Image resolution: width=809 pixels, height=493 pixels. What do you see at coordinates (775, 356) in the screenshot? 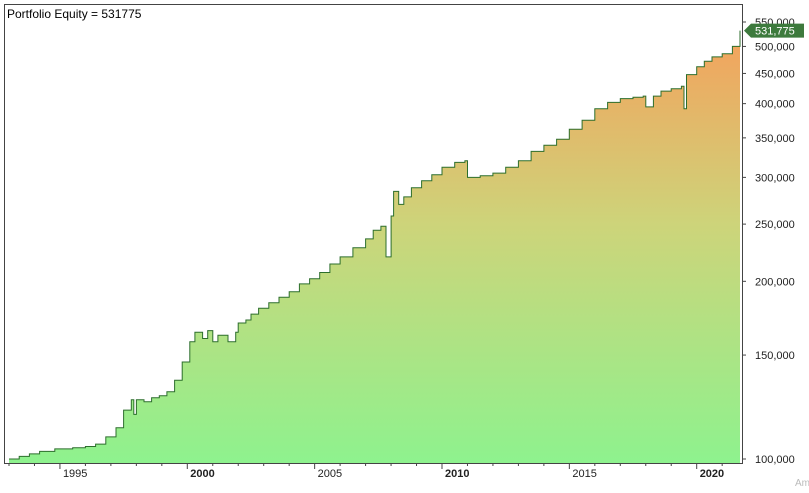
I see `y-tick-label: 150,000` at bounding box center [775, 356].